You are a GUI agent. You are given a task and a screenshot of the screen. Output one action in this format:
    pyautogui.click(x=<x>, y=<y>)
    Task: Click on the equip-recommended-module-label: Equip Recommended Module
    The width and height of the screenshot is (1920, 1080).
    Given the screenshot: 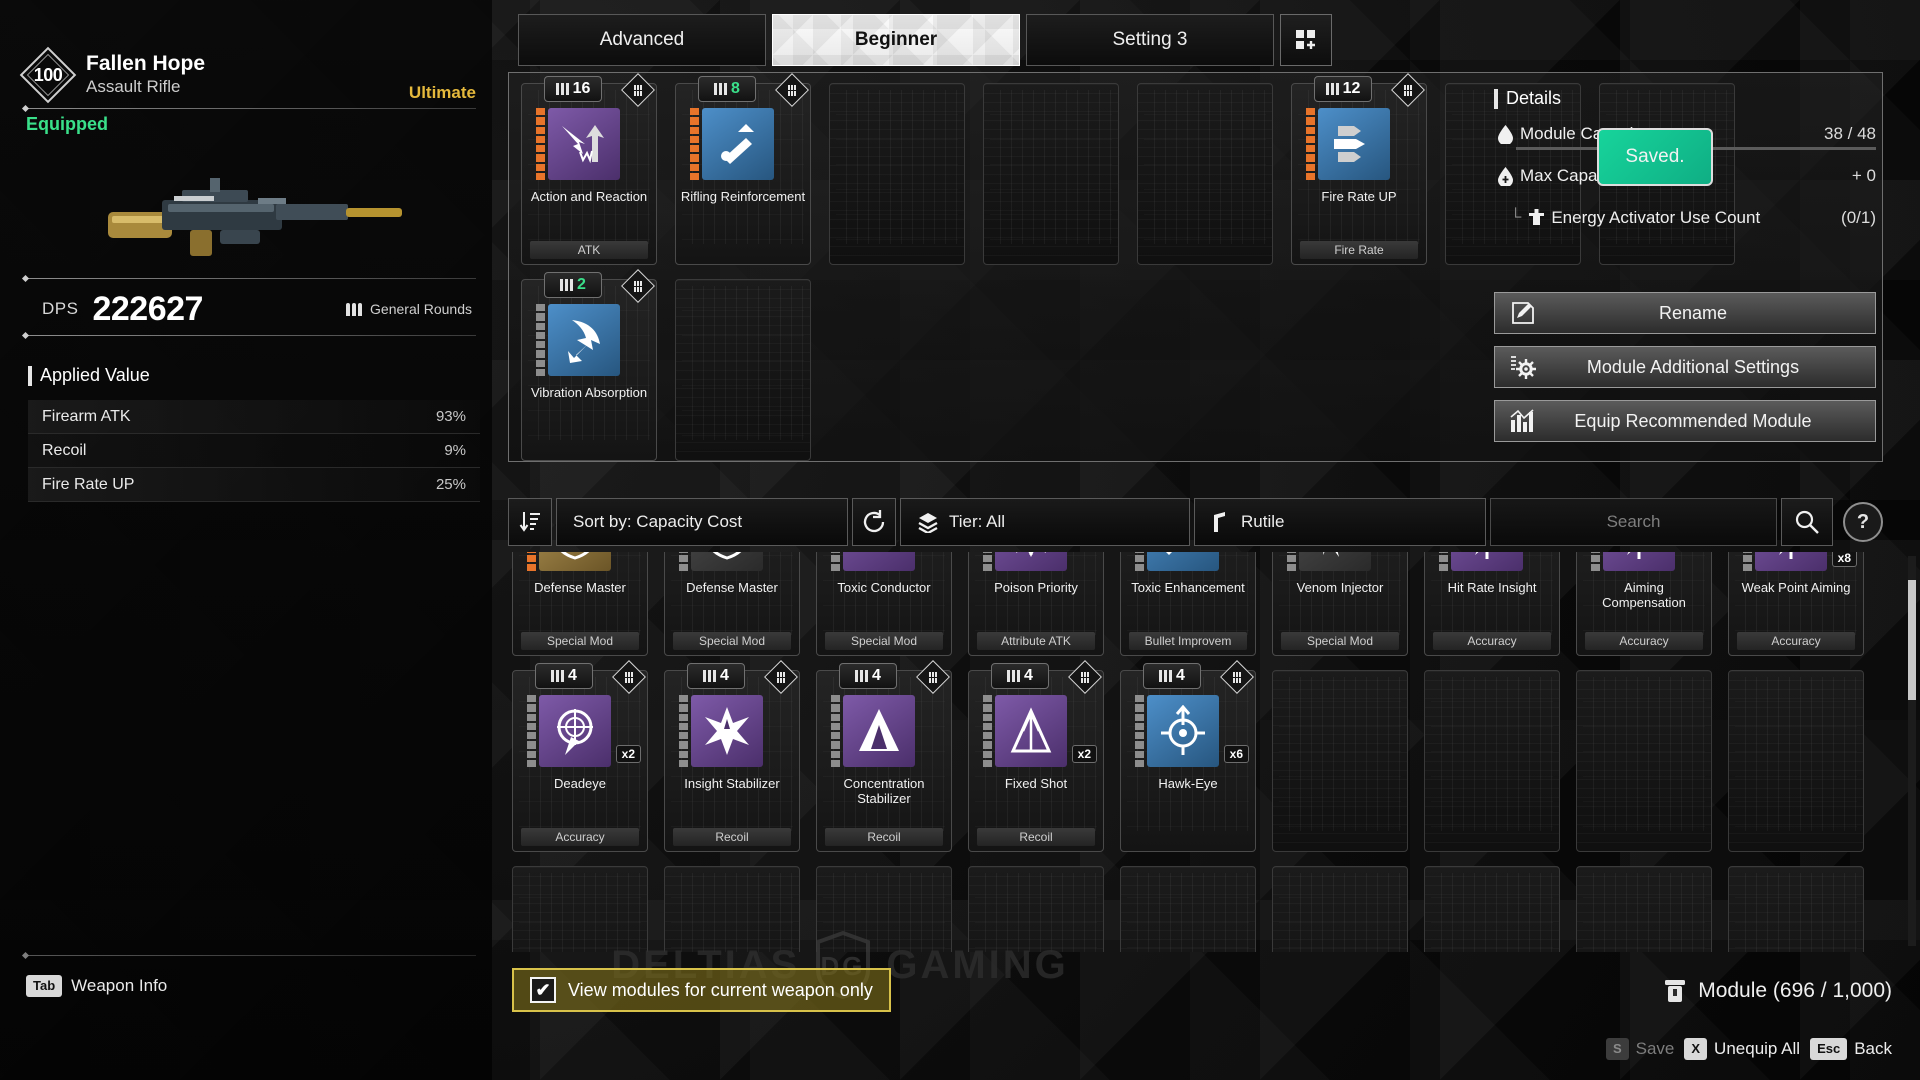 What is the action you would take?
    pyautogui.click(x=1693, y=420)
    